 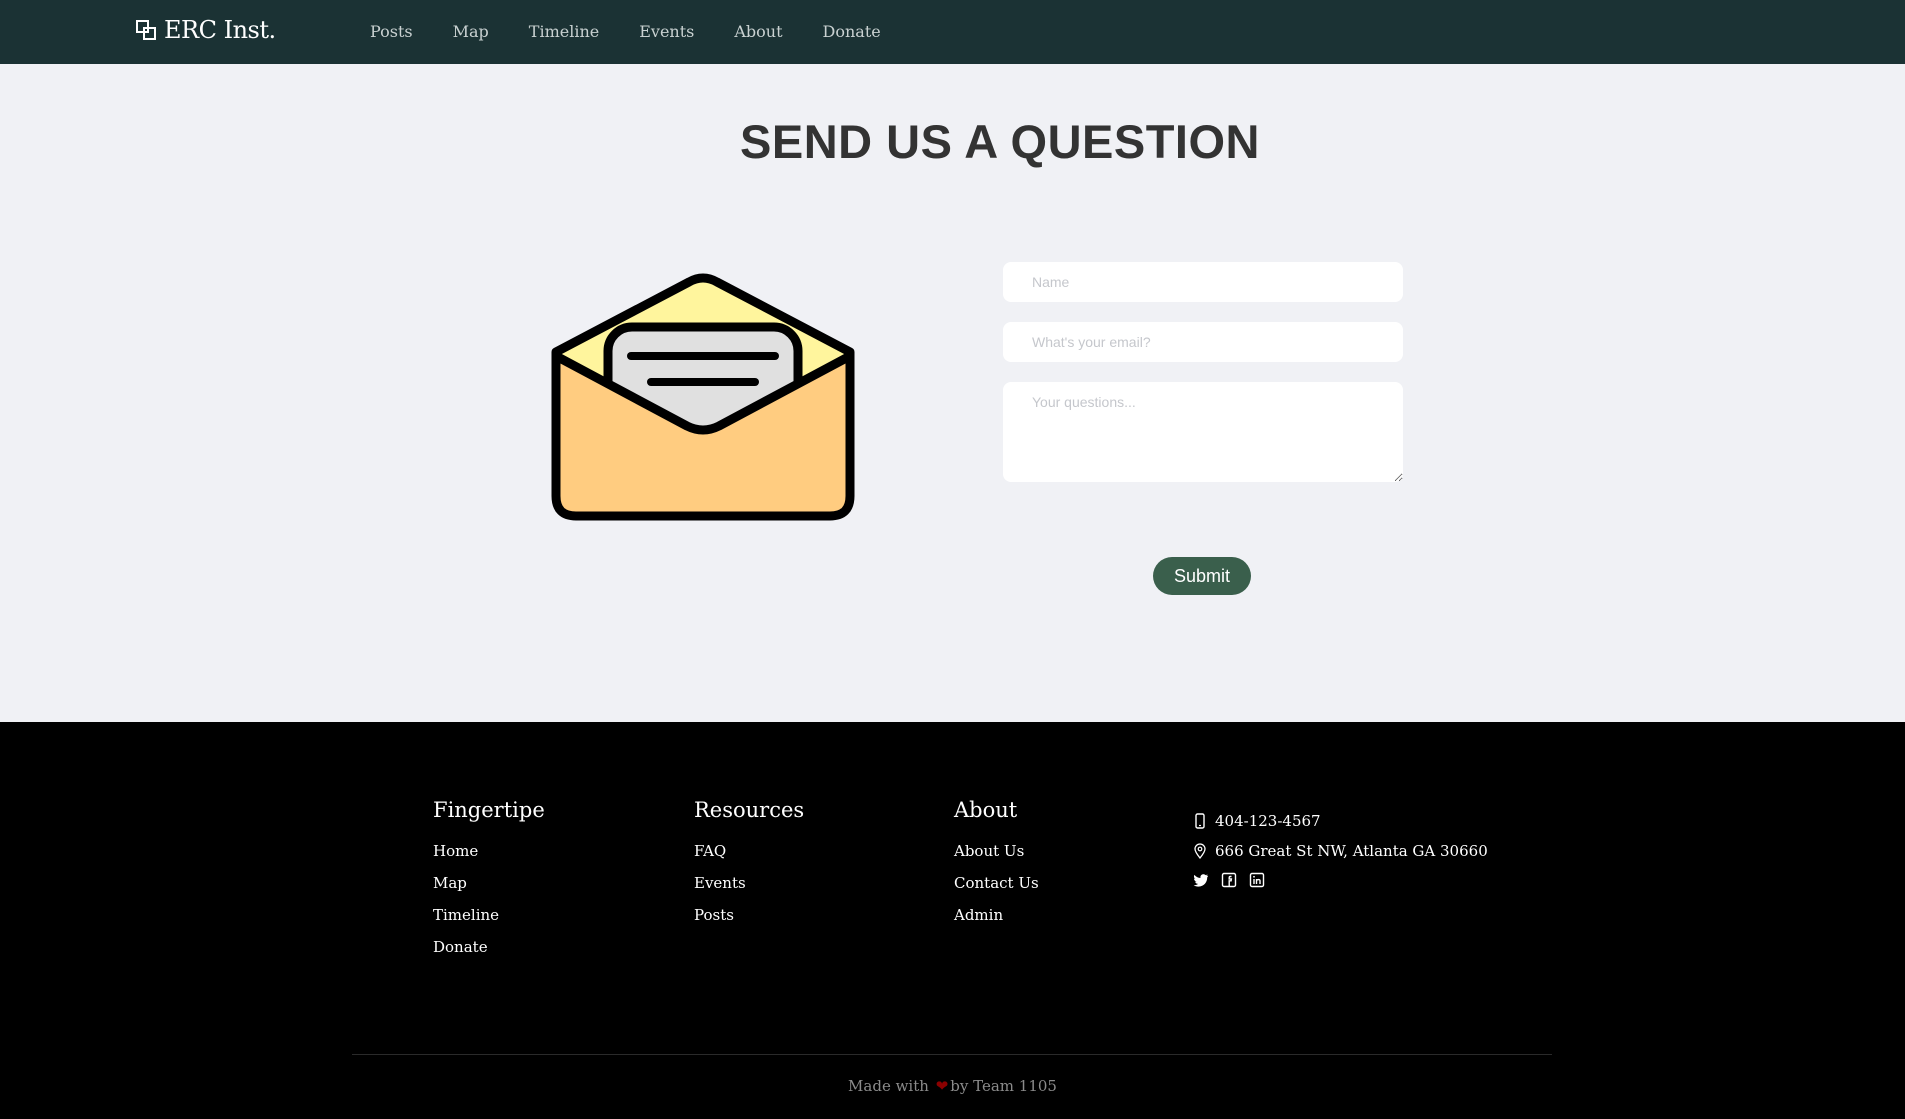 I want to click on phone-icon, so click(x=1200, y=821).